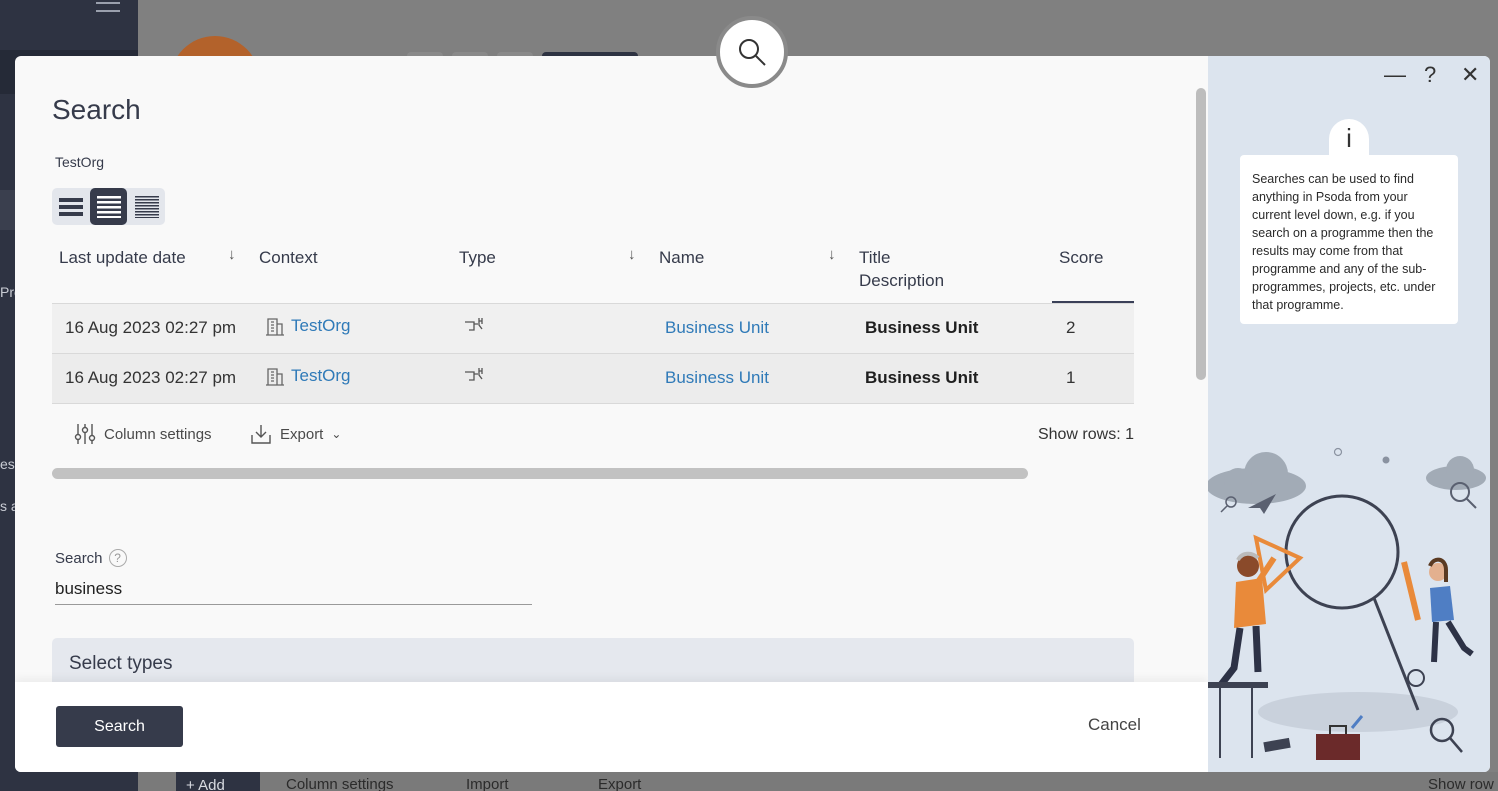 This screenshot has height=791, width=1498. I want to click on background-import: Import, so click(487, 783).